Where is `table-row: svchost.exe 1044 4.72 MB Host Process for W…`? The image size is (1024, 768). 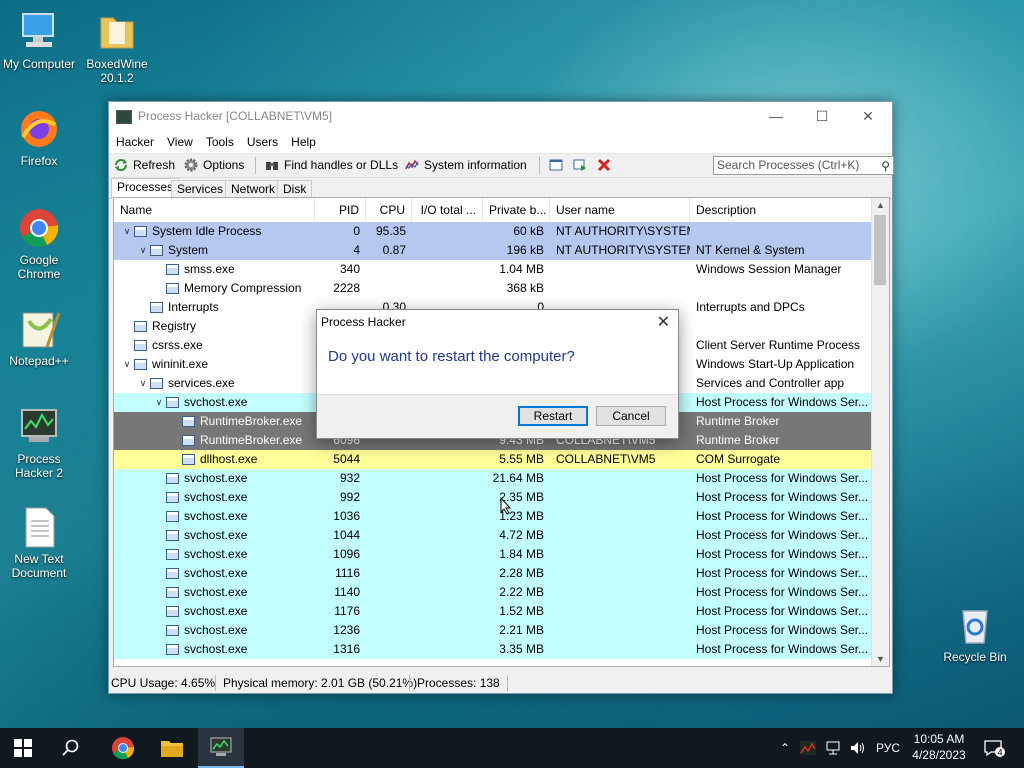
table-row: svchost.exe 1044 4.72 MB Host Process for W… is located at coordinates (493, 535).